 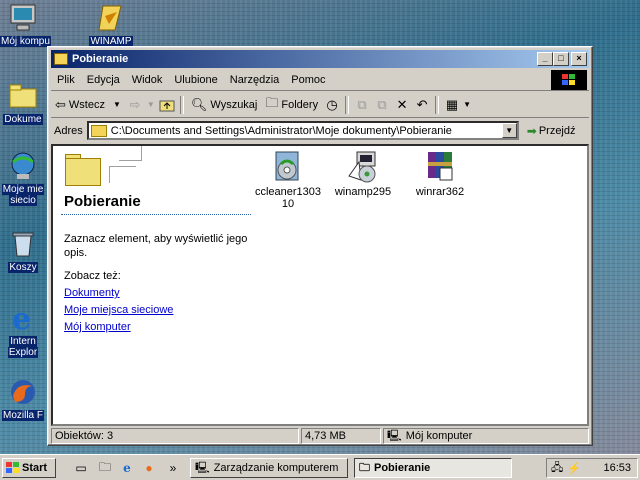 I want to click on windows-logo, so click(x=569, y=80).